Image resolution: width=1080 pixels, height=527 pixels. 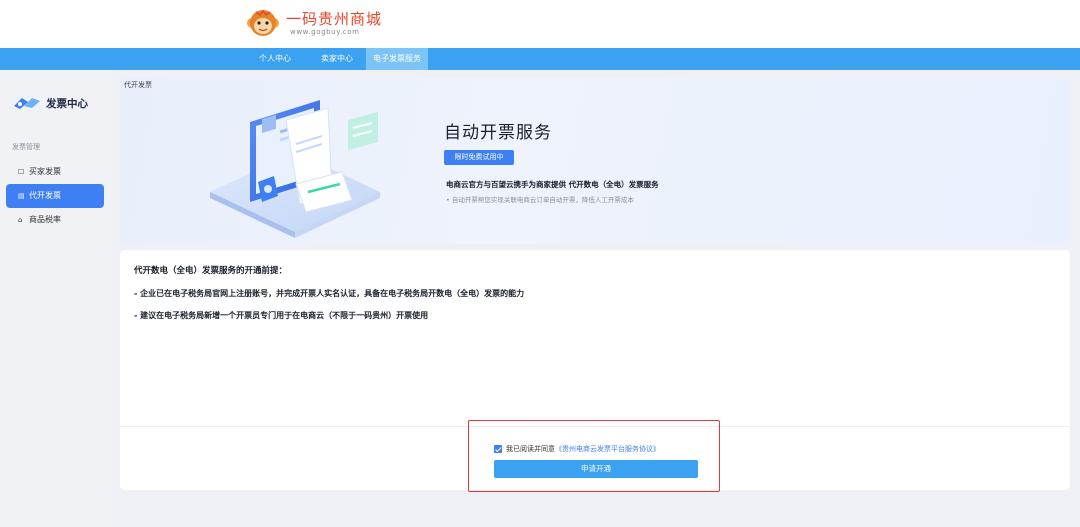 What do you see at coordinates (325, 32) in the screenshot?
I see `logo-url: www.gogbuy.com` at bounding box center [325, 32].